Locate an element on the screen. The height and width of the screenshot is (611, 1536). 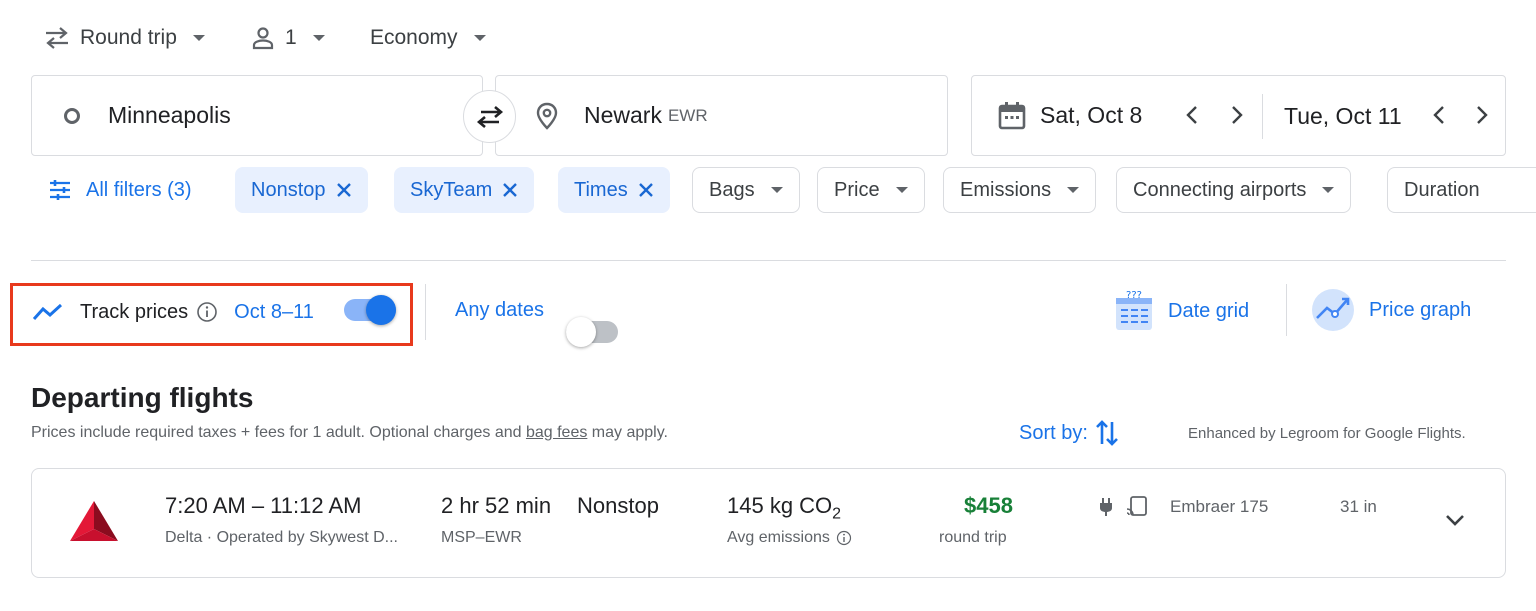
chip-nonstop: Nonstop is located at coordinates (301, 190).